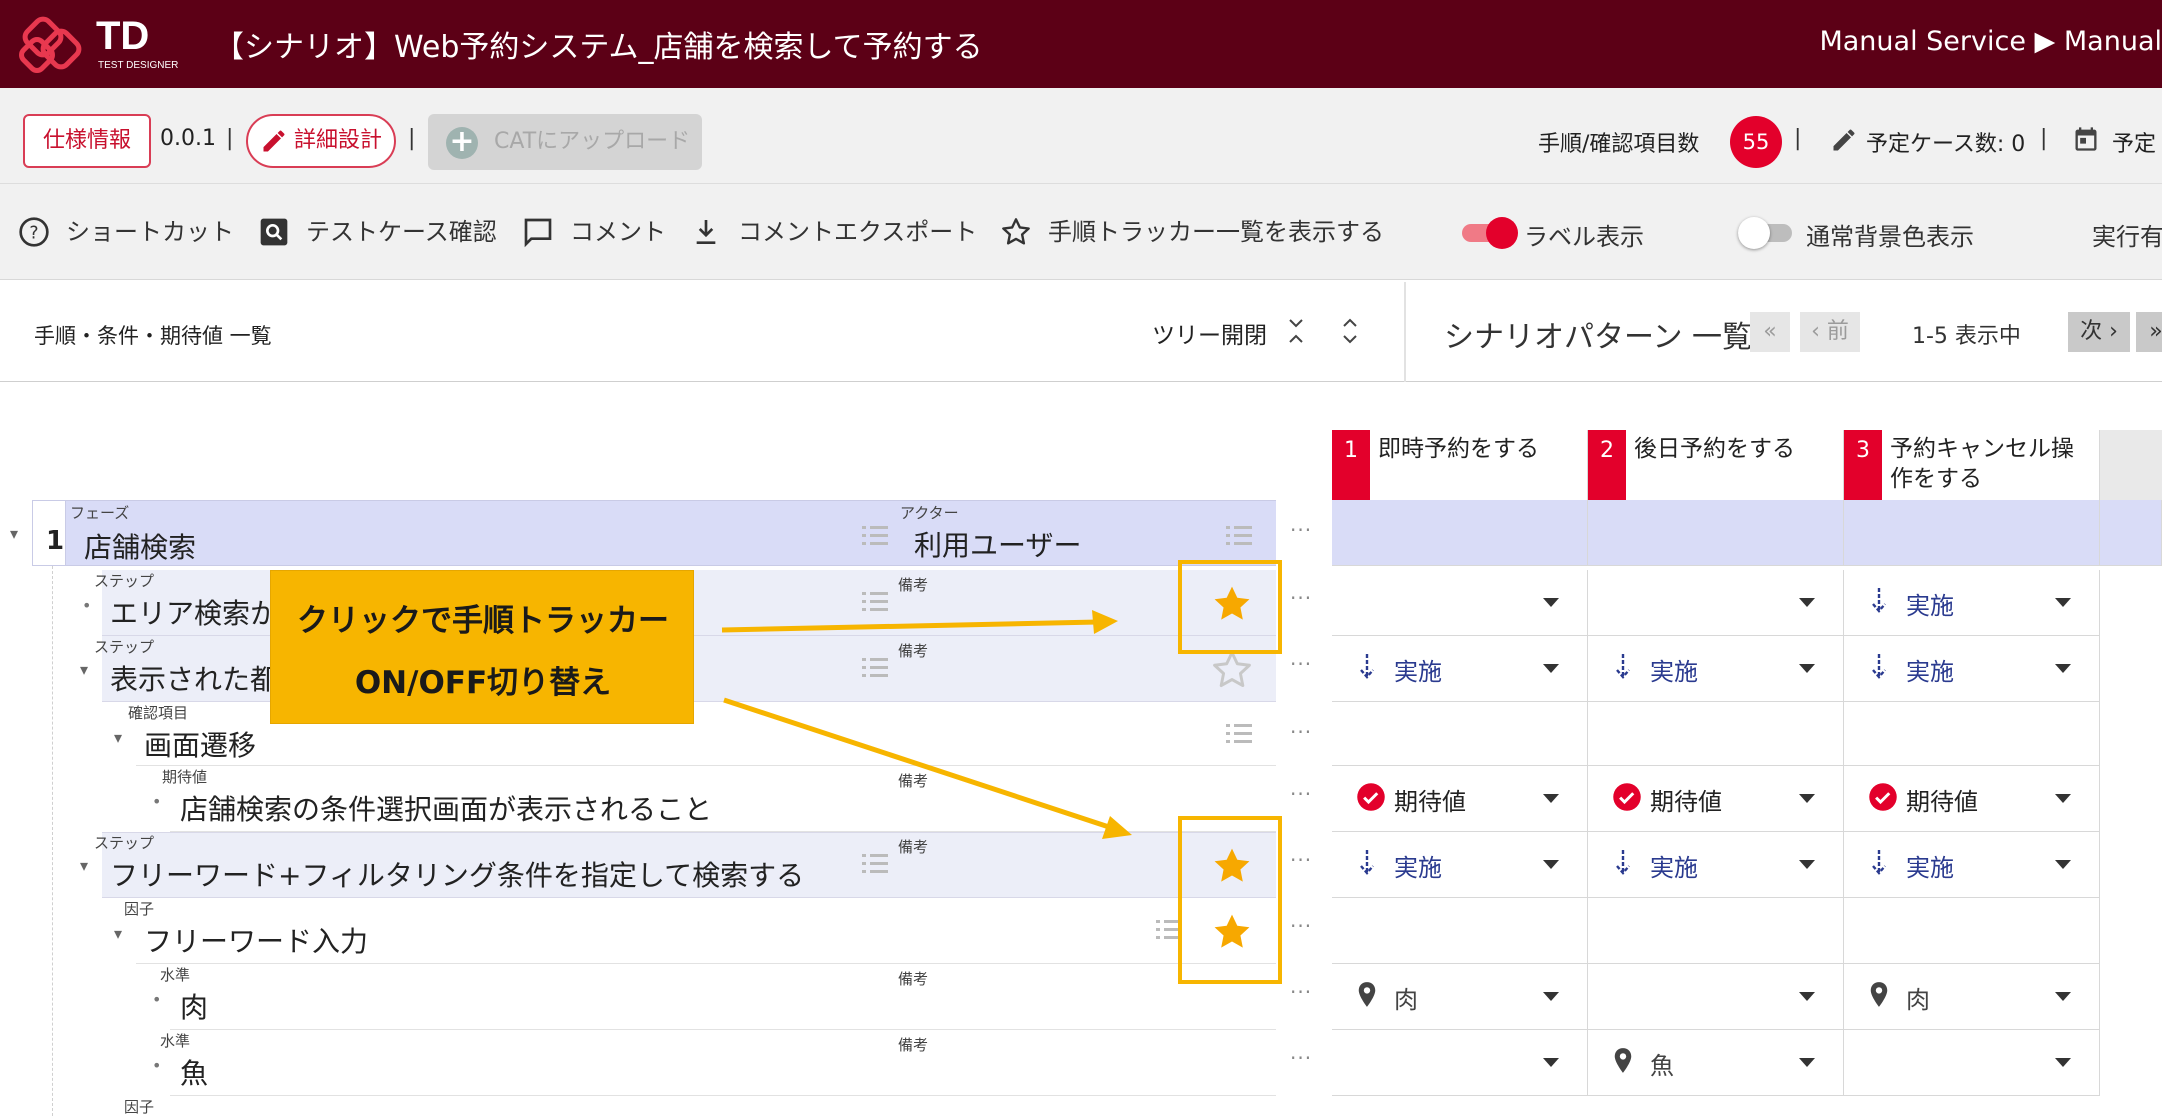  Describe the element at coordinates (833, 232) in the screenshot. I see `comment-export-button: コメントエクスポート` at that location.